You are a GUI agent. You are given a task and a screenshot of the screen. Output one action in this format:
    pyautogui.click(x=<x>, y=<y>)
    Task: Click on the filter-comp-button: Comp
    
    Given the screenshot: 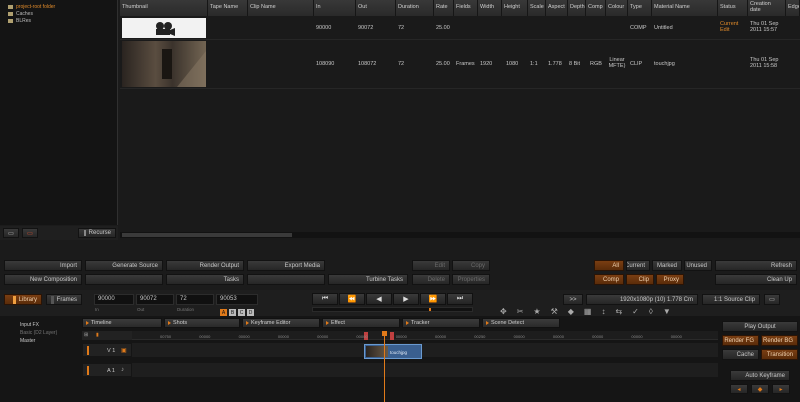 What is the action you would take?
    pyautogui.click(x=609, y=279)
    